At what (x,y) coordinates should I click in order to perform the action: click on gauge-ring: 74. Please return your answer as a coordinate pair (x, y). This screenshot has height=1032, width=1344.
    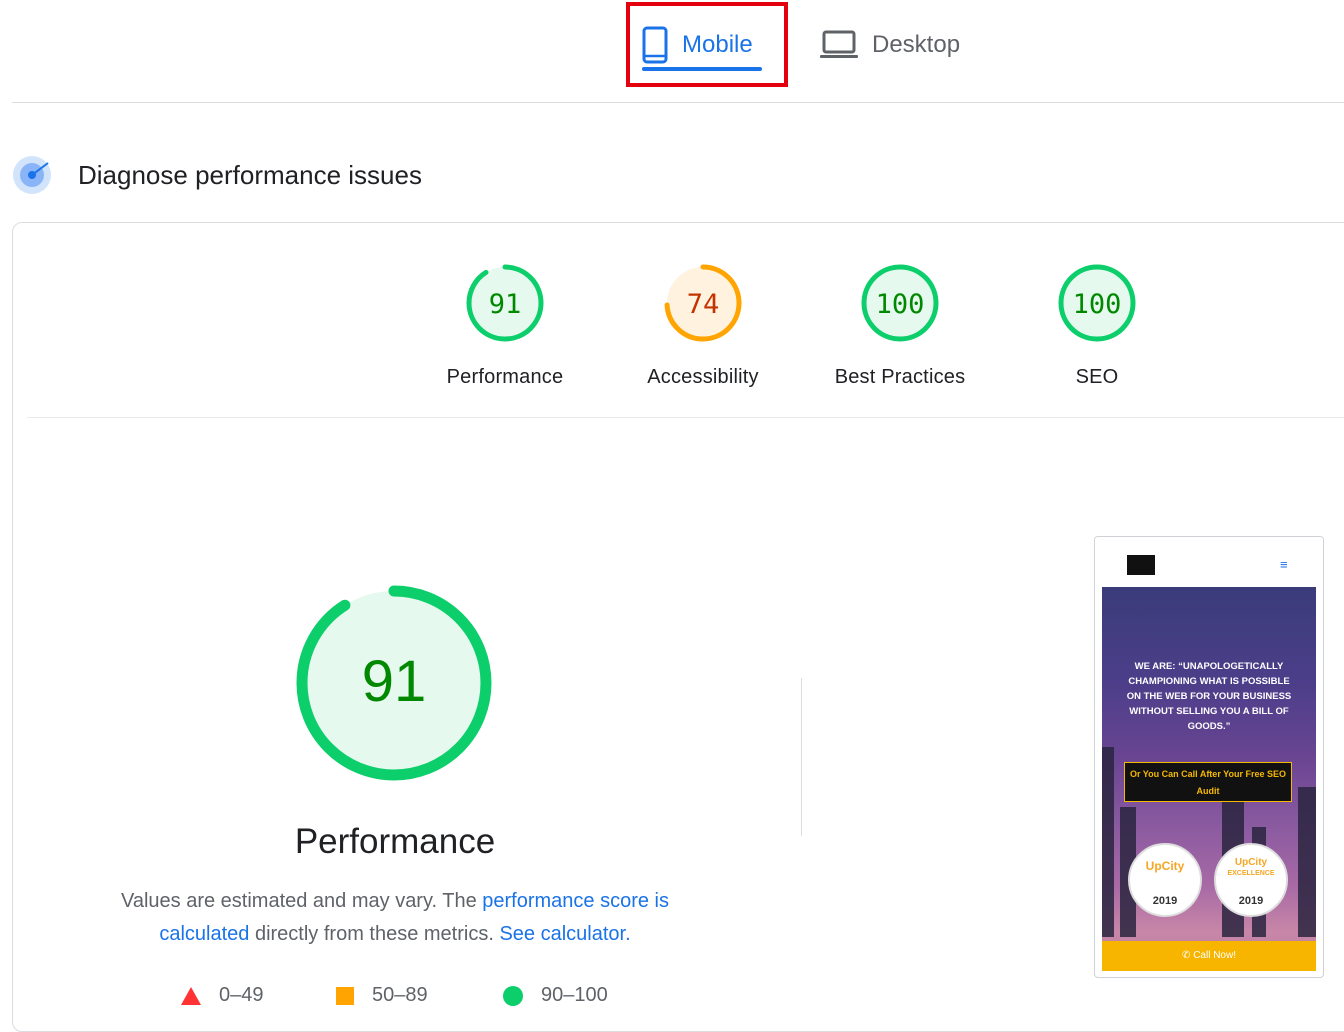
    Looking at the image, I should click on (703, 303).